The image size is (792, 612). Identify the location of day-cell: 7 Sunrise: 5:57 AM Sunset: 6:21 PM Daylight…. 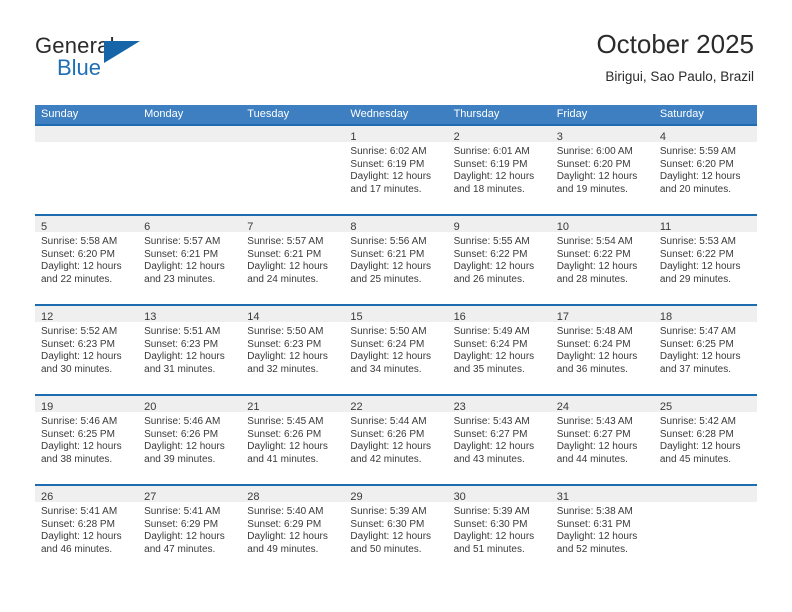
(293, 259).